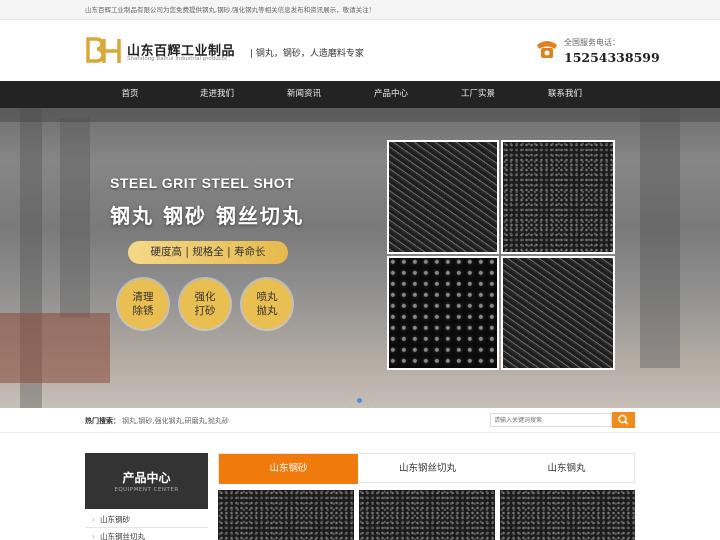 The height and width of the screenshot is (540, 720). I want to click on nav-item-contact: 联系我们, so click(565, 94).